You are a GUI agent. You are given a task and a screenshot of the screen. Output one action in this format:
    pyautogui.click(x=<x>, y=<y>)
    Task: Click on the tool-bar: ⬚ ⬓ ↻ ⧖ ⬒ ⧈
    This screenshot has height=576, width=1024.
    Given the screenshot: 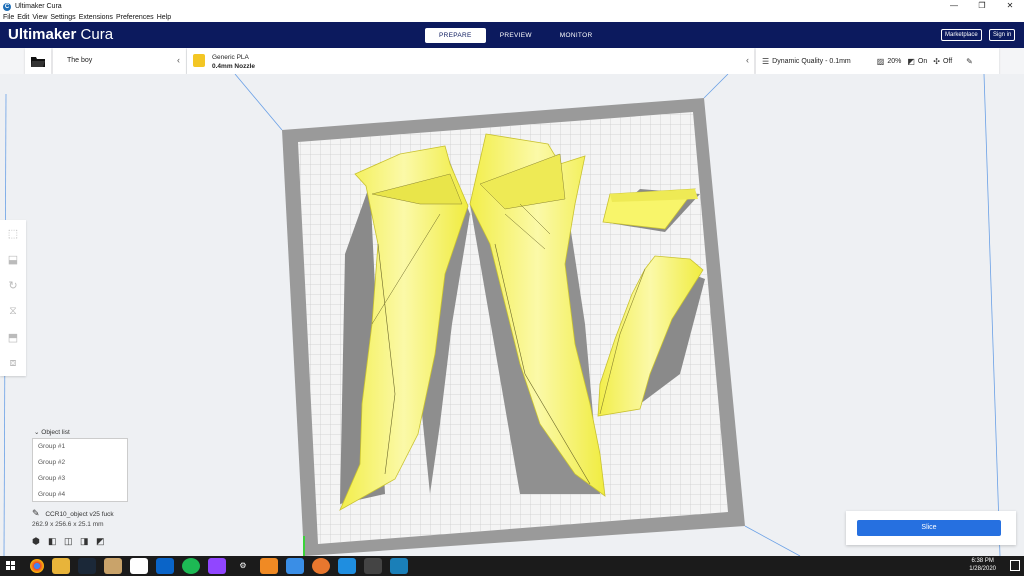 What is the action you would take?
    pyautogui.click(x=13, y=298)
    